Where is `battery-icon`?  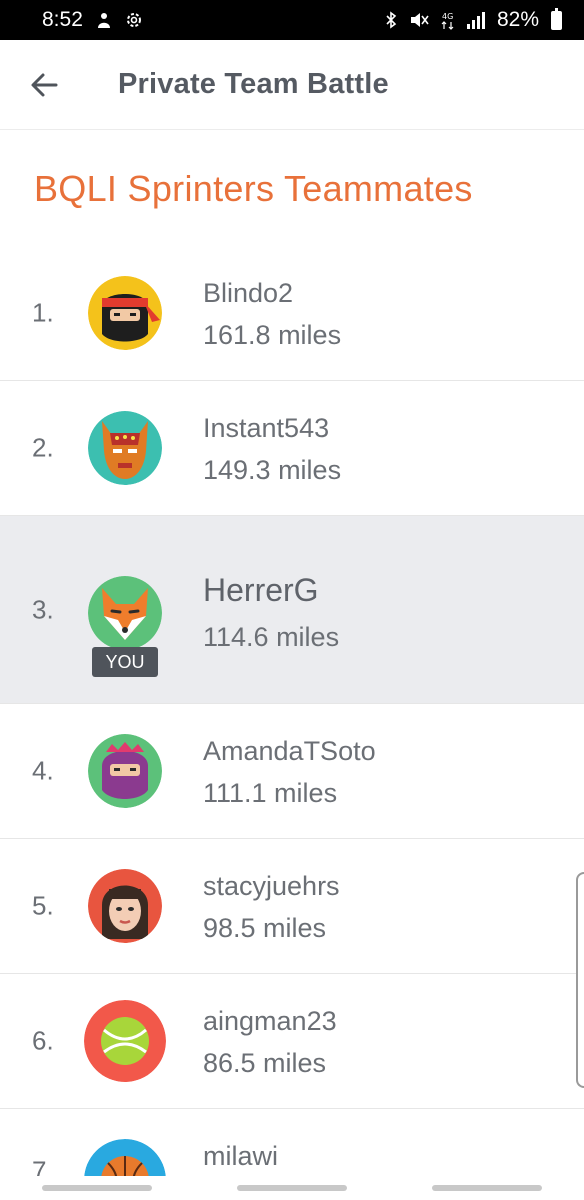 battery-icon is located at coordinates (556, 18).